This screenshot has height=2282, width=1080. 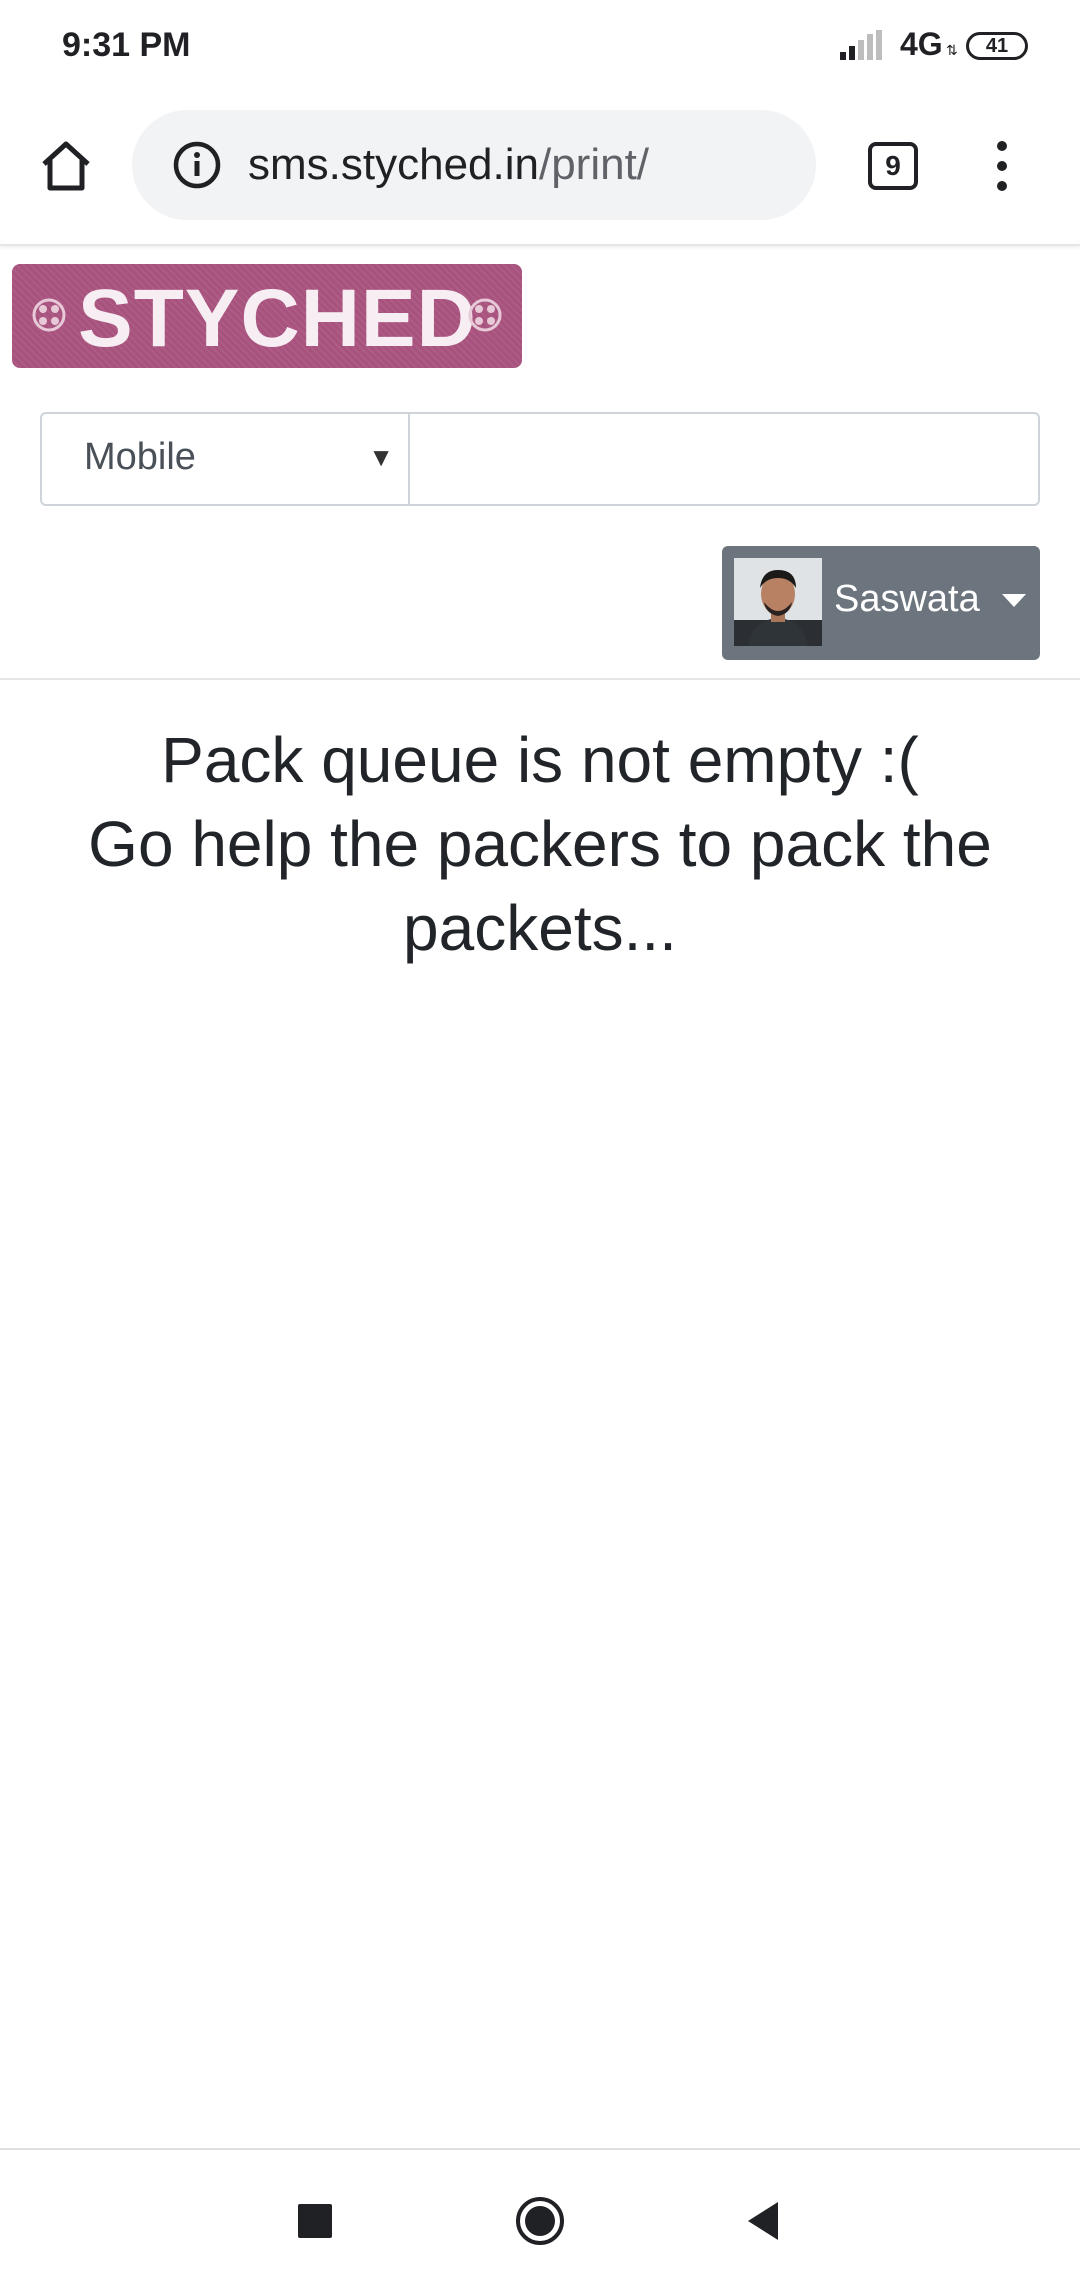 I want to click on styched-logo: STYCHED, so click(x=267, y=316).